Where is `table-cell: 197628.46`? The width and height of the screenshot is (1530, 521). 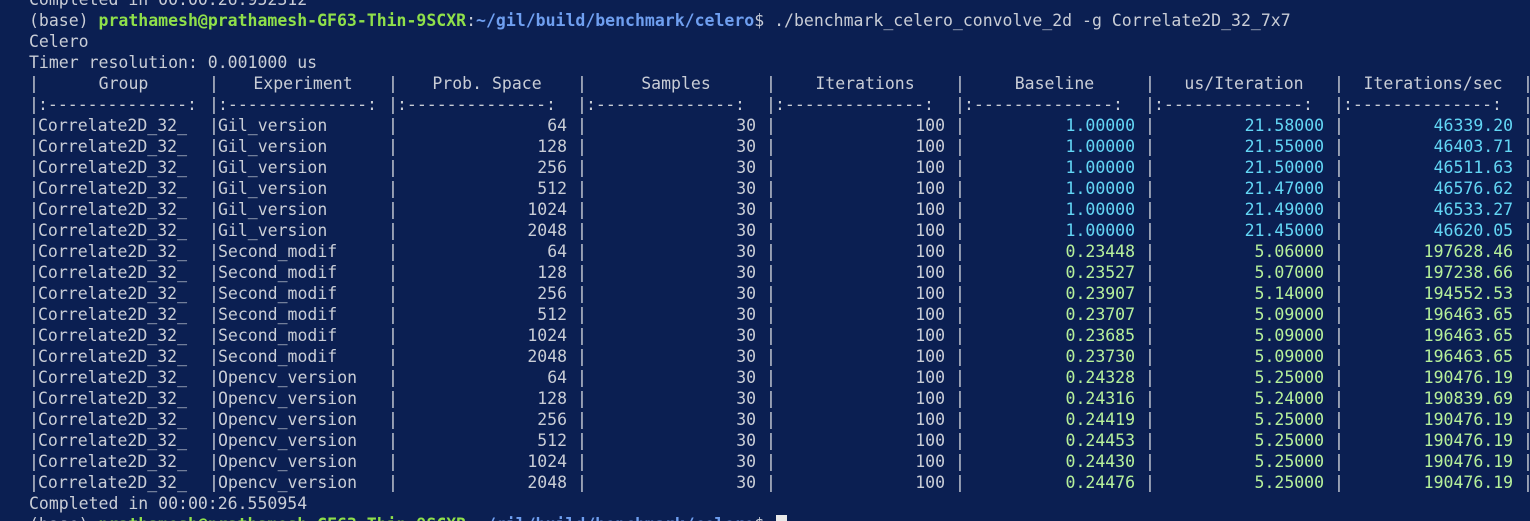
table-cell: 197628.46 is located at coordinates (1473, 251).